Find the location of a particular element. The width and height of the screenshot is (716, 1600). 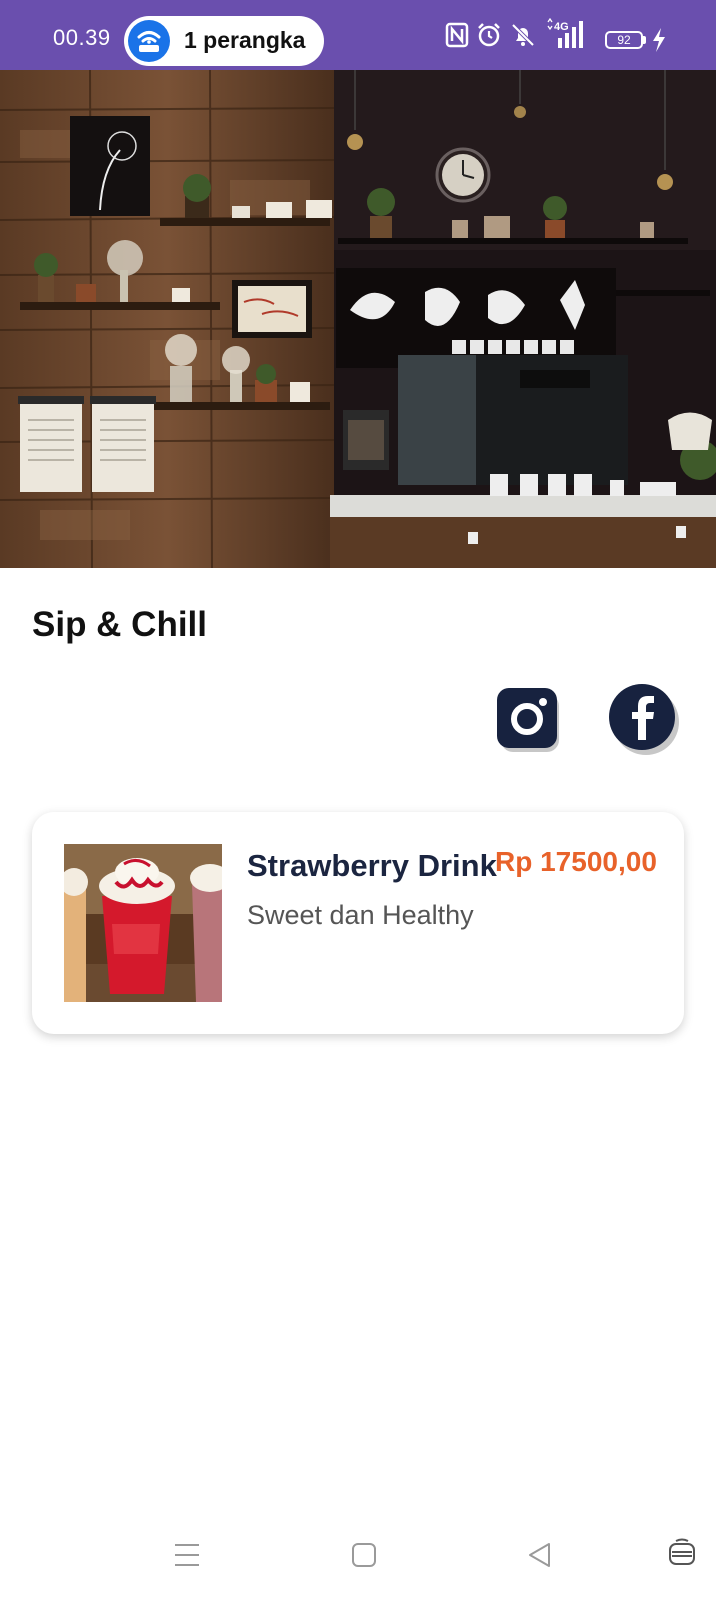

hotspot-chip: 1 perangka is located at coordinates (224, 41).